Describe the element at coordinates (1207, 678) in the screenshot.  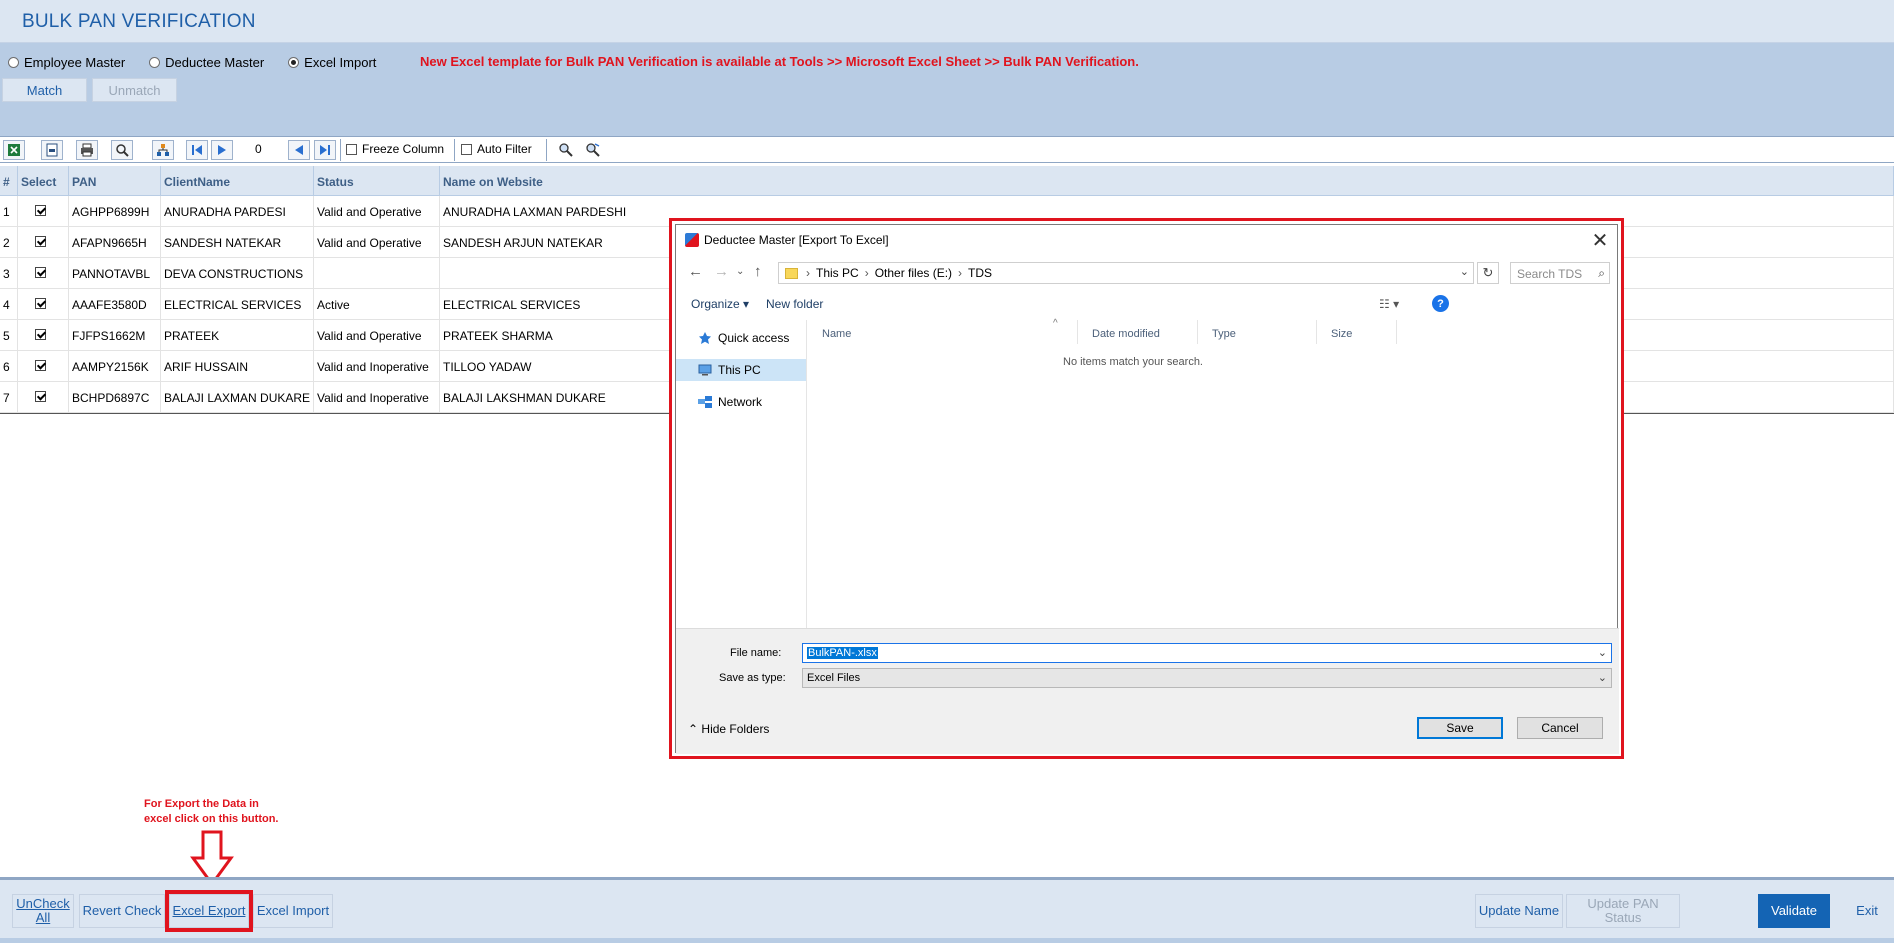
I see `save-type-select: Excel Files ⌄` at that location.